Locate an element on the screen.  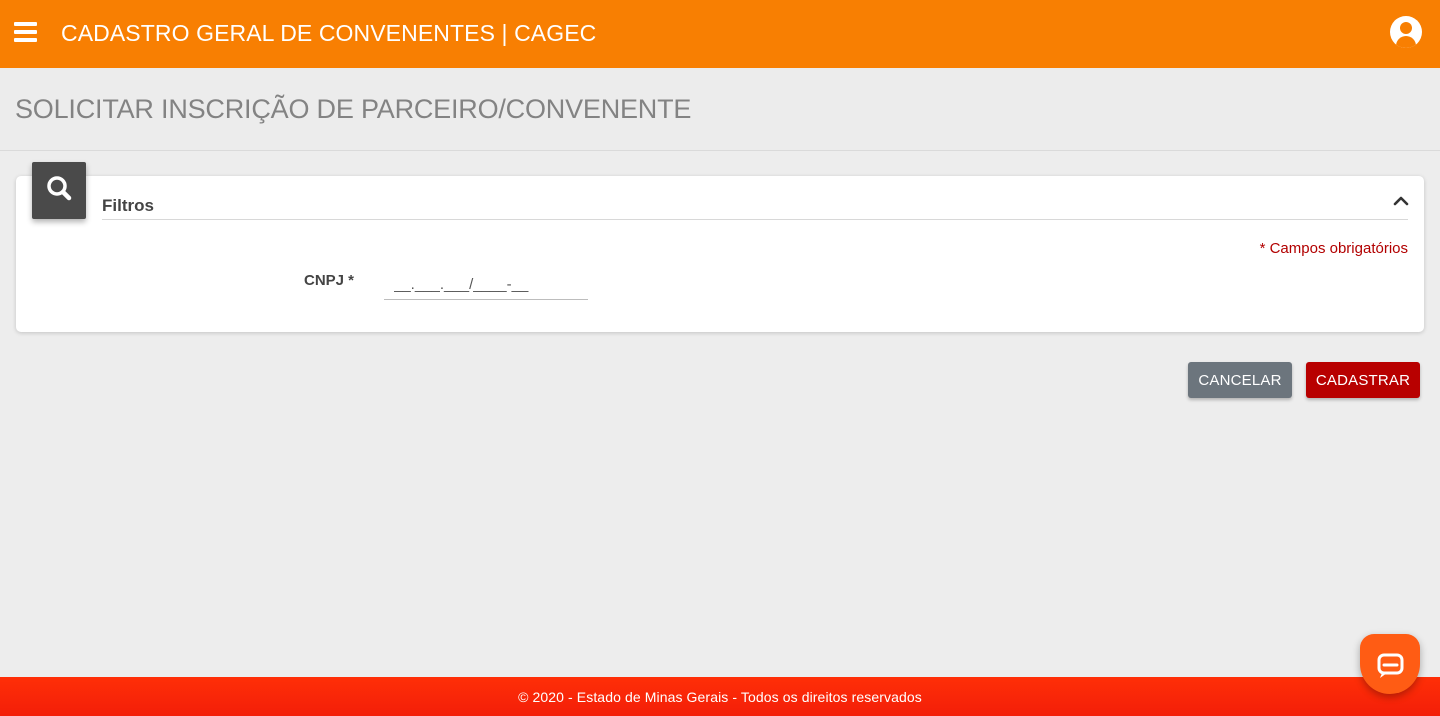
cnpj-input is located at coordinates (486, 285).